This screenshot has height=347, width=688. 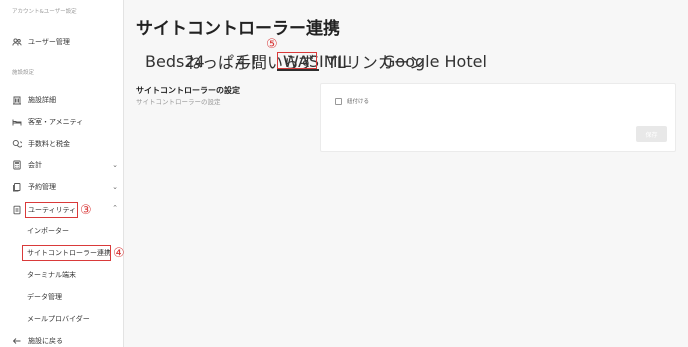 I want to click on sidebar-item-user-management: ユーザー管理, so click(x=65, y=42).